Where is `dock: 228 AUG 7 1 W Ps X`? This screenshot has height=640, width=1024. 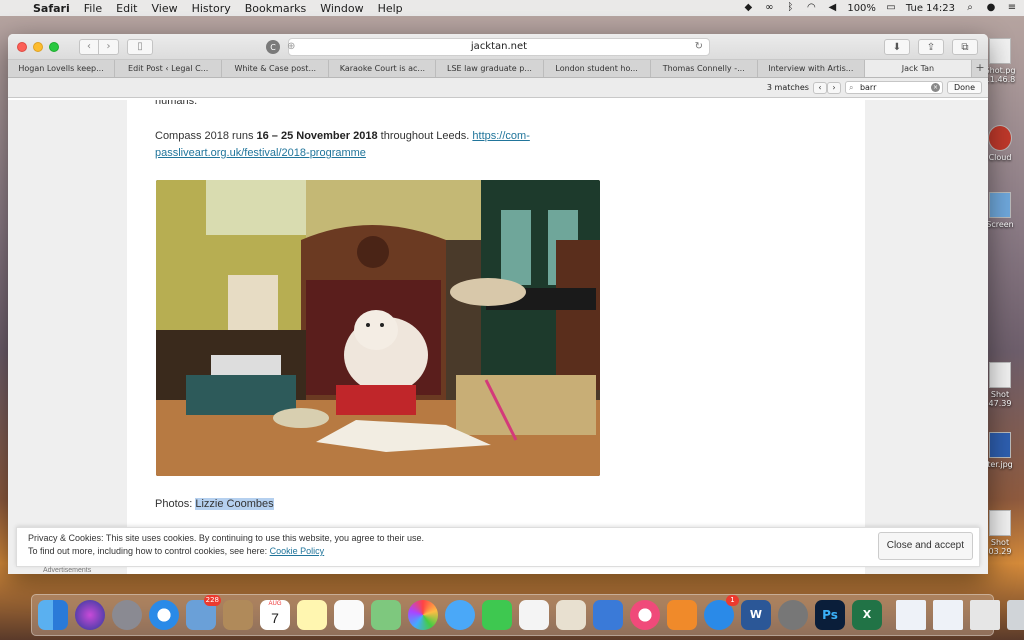
dock: 228 AUG 7 1 W Ps X is located at coordinates (527, 615).